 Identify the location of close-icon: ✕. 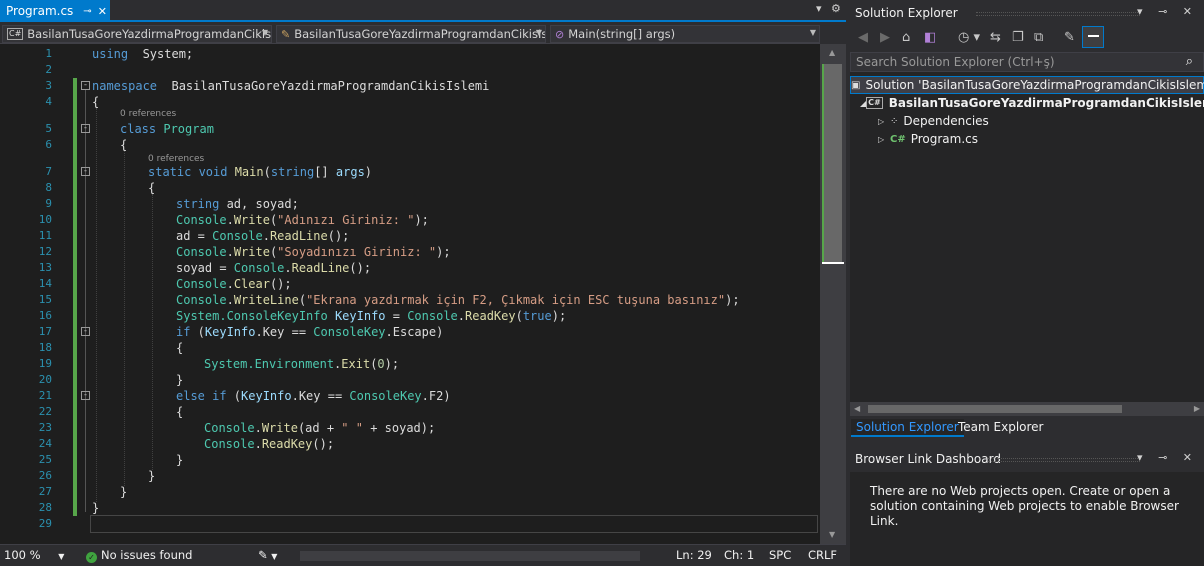
(102, 11).